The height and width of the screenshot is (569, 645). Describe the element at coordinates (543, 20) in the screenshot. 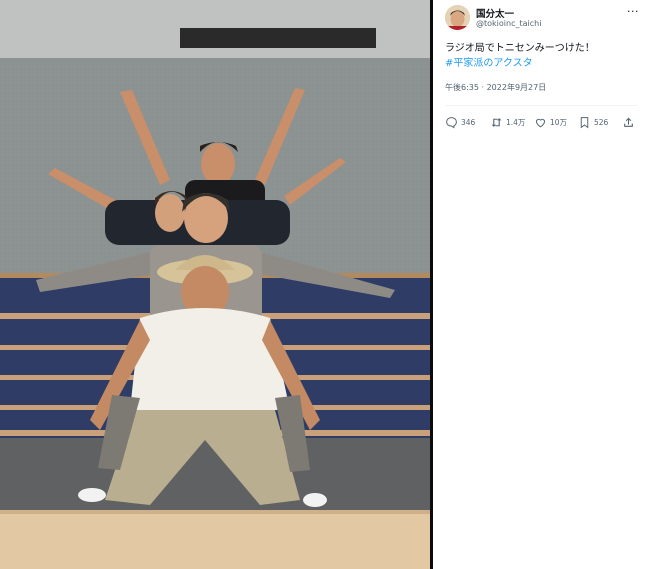

I see `tweet-header: 国分太一 @tokioinc_taichi ···` at that location.